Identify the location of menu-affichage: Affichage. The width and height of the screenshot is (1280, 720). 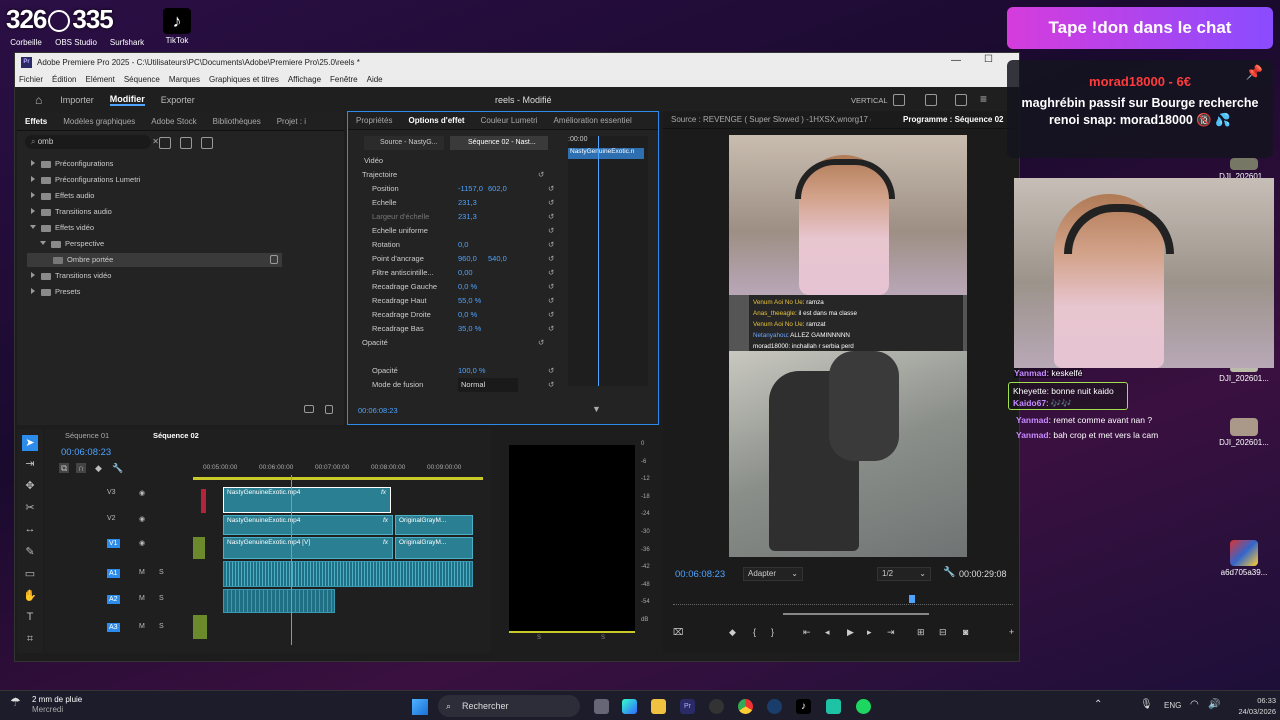
(304, 79).